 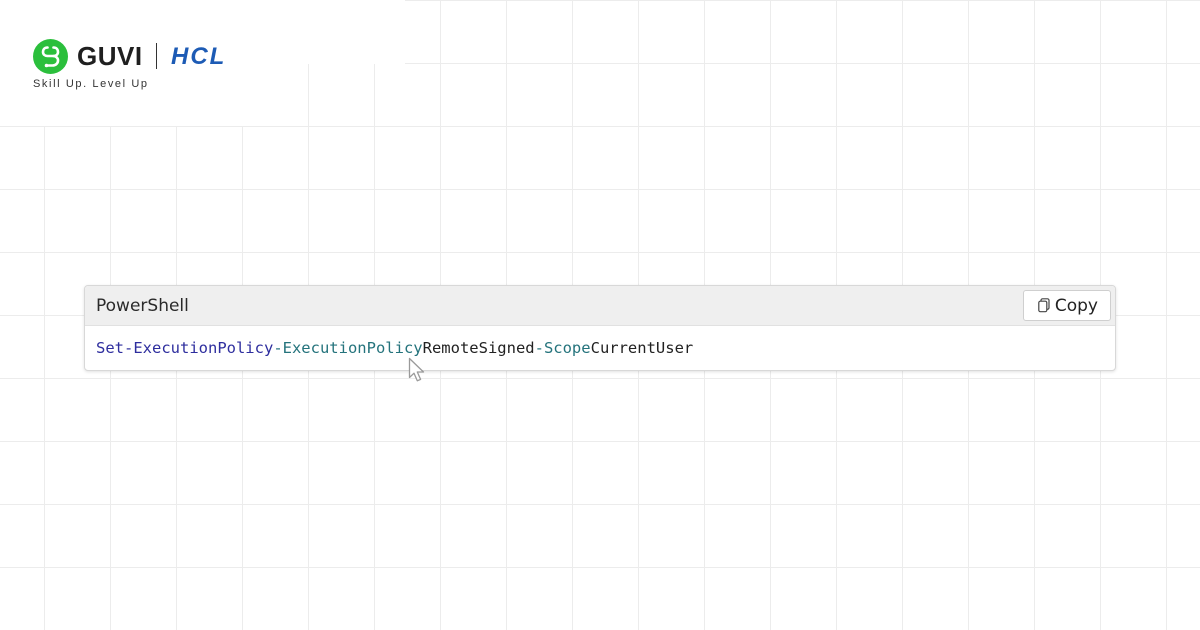 I want to click on copy-icon, so click(x=1044, y=305).